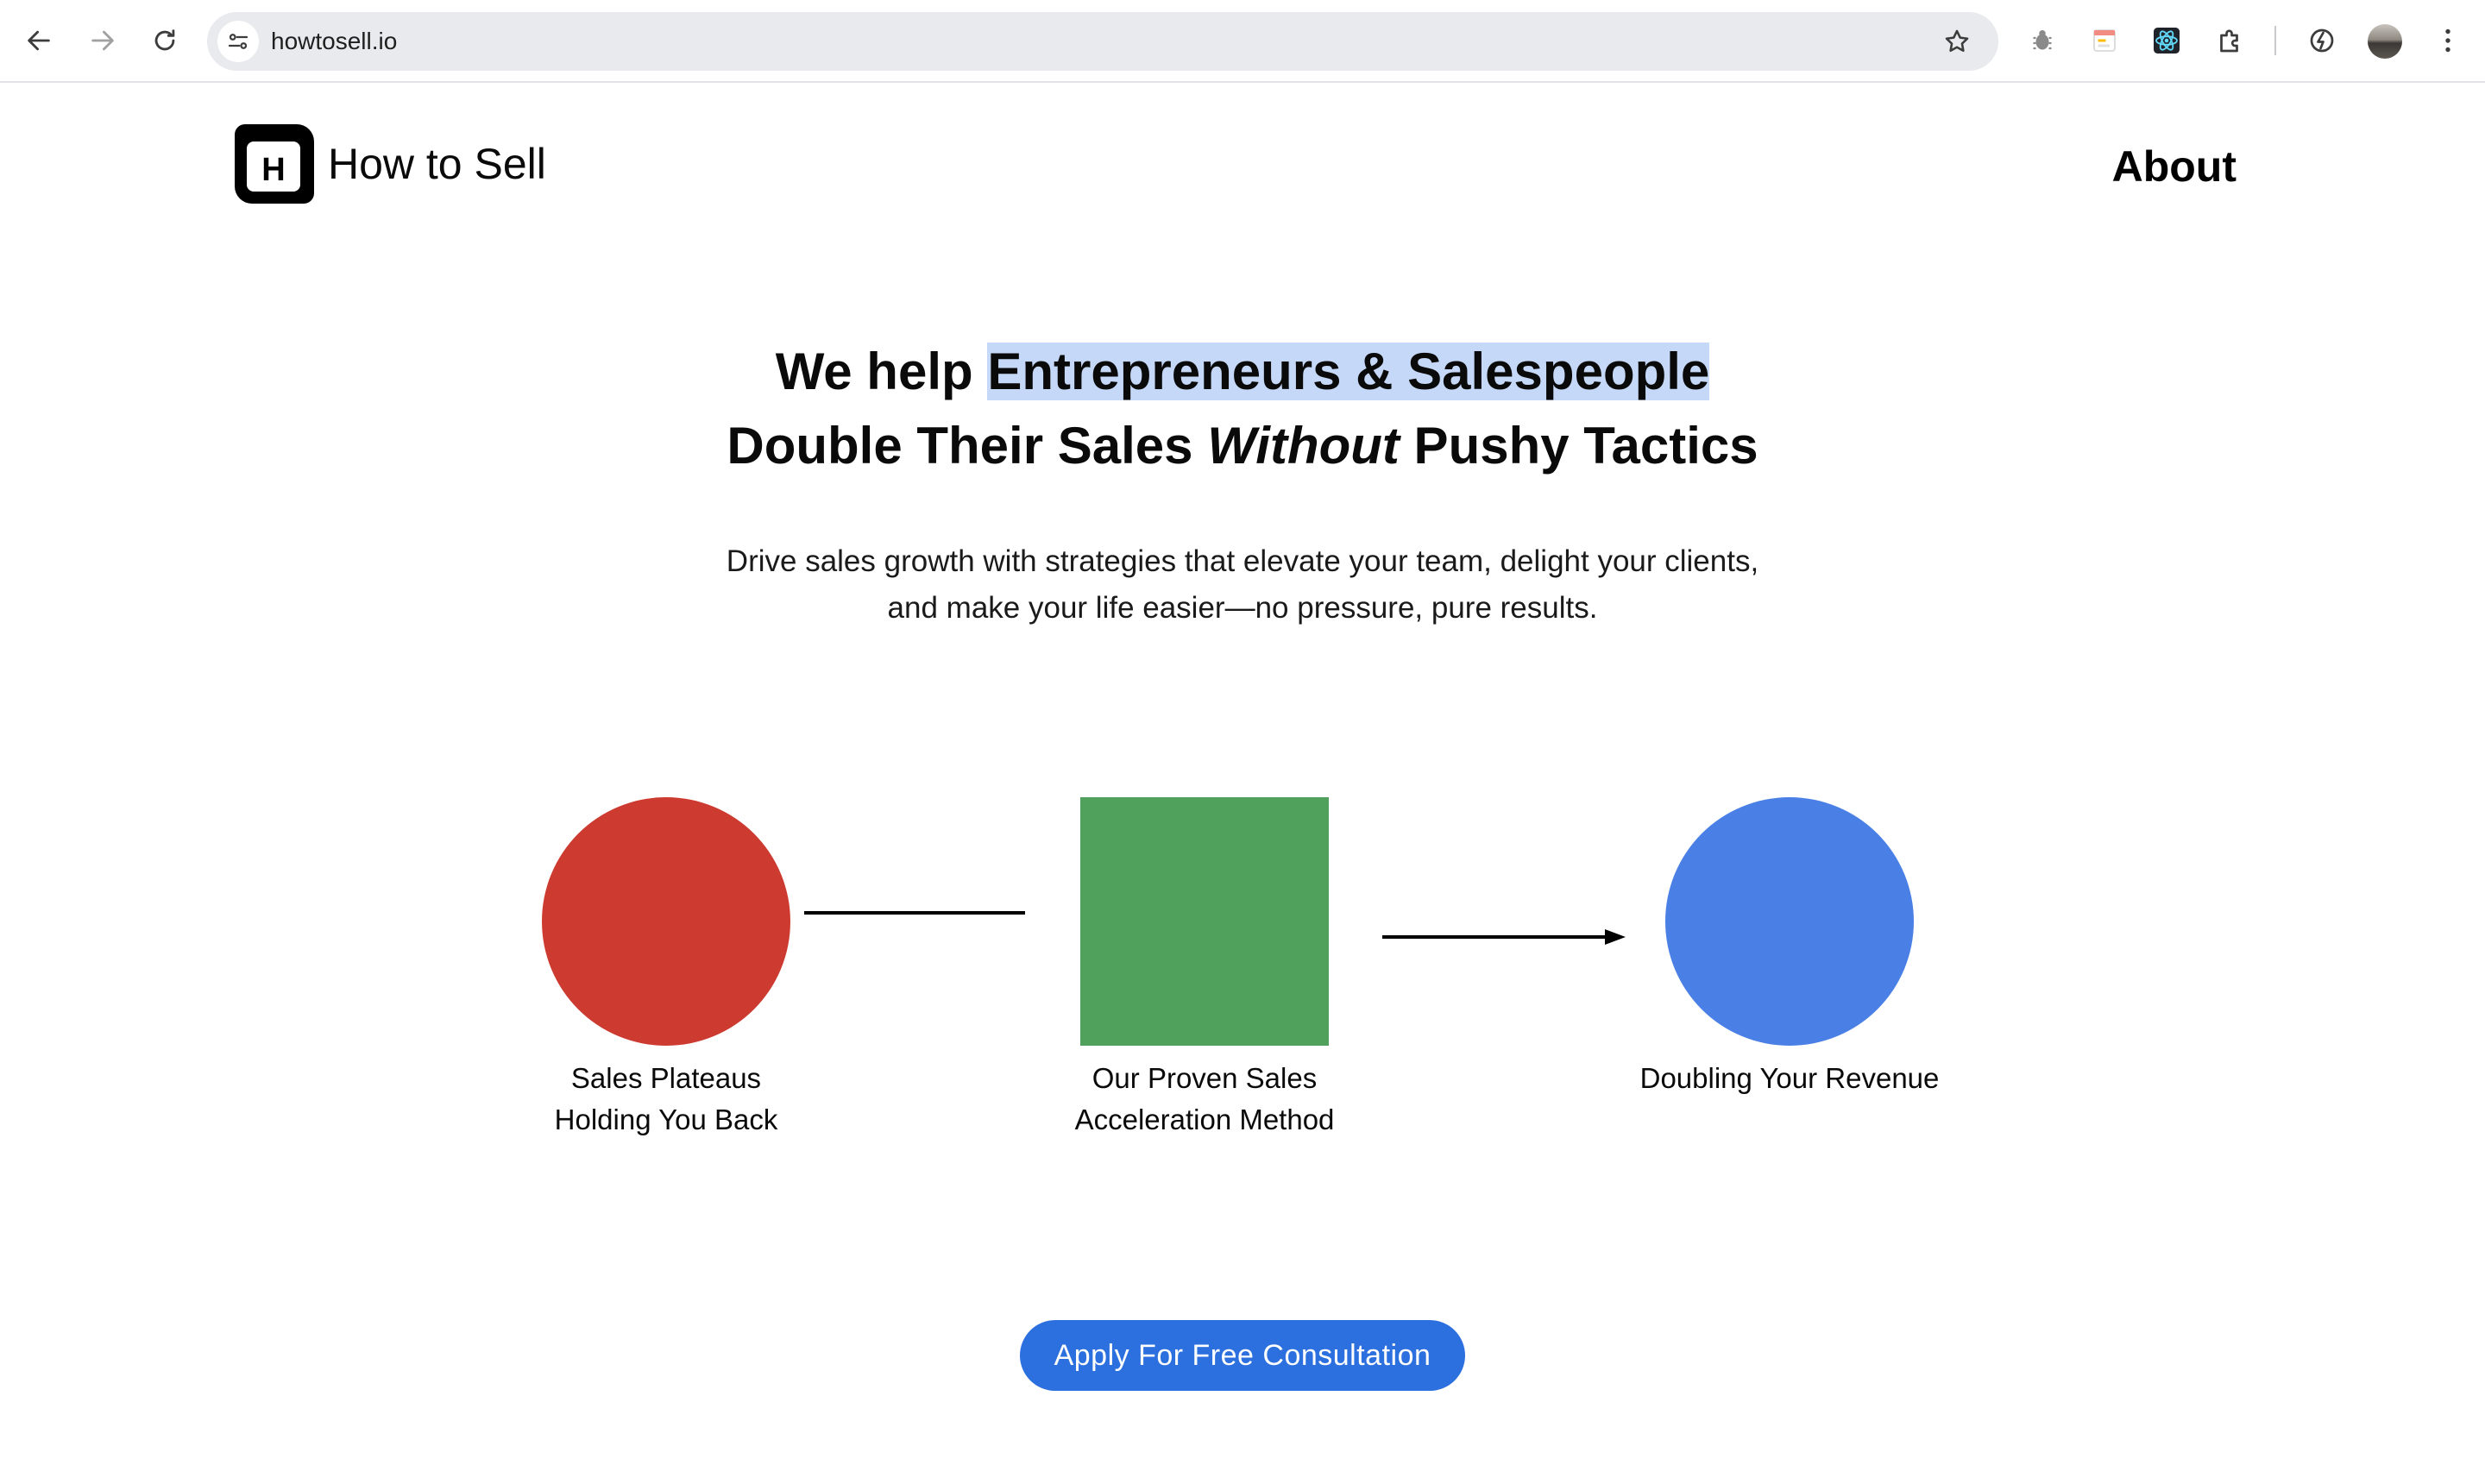  I want to click on revenue-circle, so click(1790, 922).